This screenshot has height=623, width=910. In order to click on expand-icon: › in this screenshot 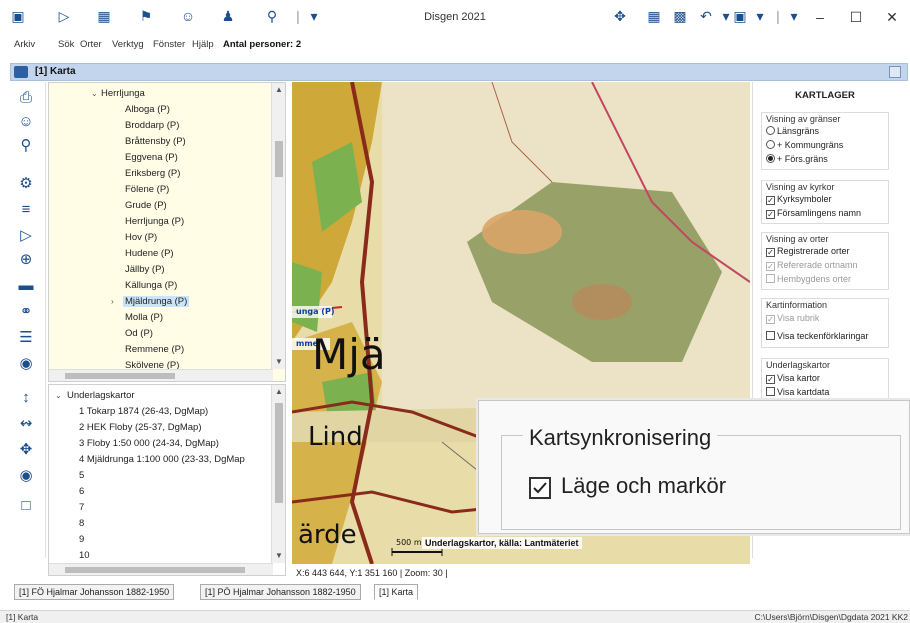, I will do `click(112, 301)`.